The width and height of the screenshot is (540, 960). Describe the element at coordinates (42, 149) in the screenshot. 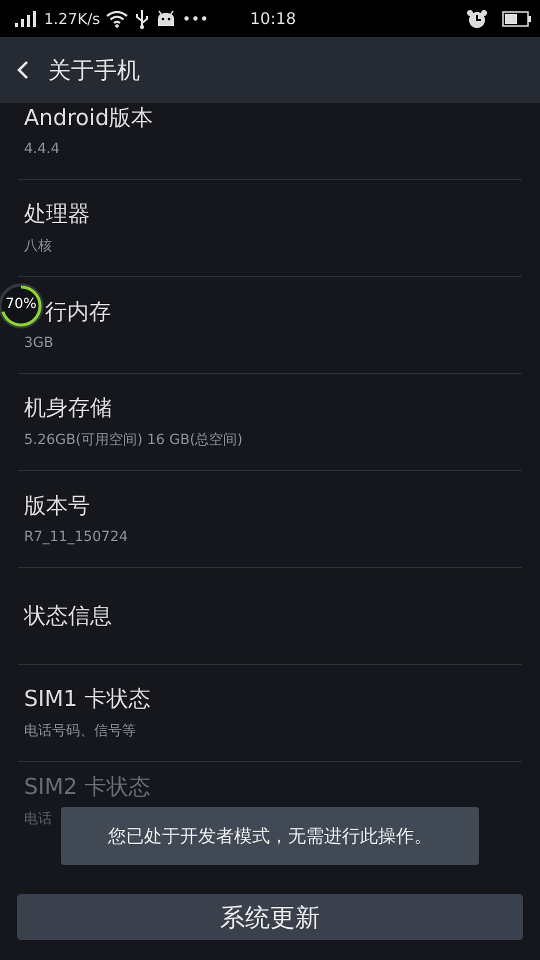

I see `setting-value: 4.4.4` at that location.